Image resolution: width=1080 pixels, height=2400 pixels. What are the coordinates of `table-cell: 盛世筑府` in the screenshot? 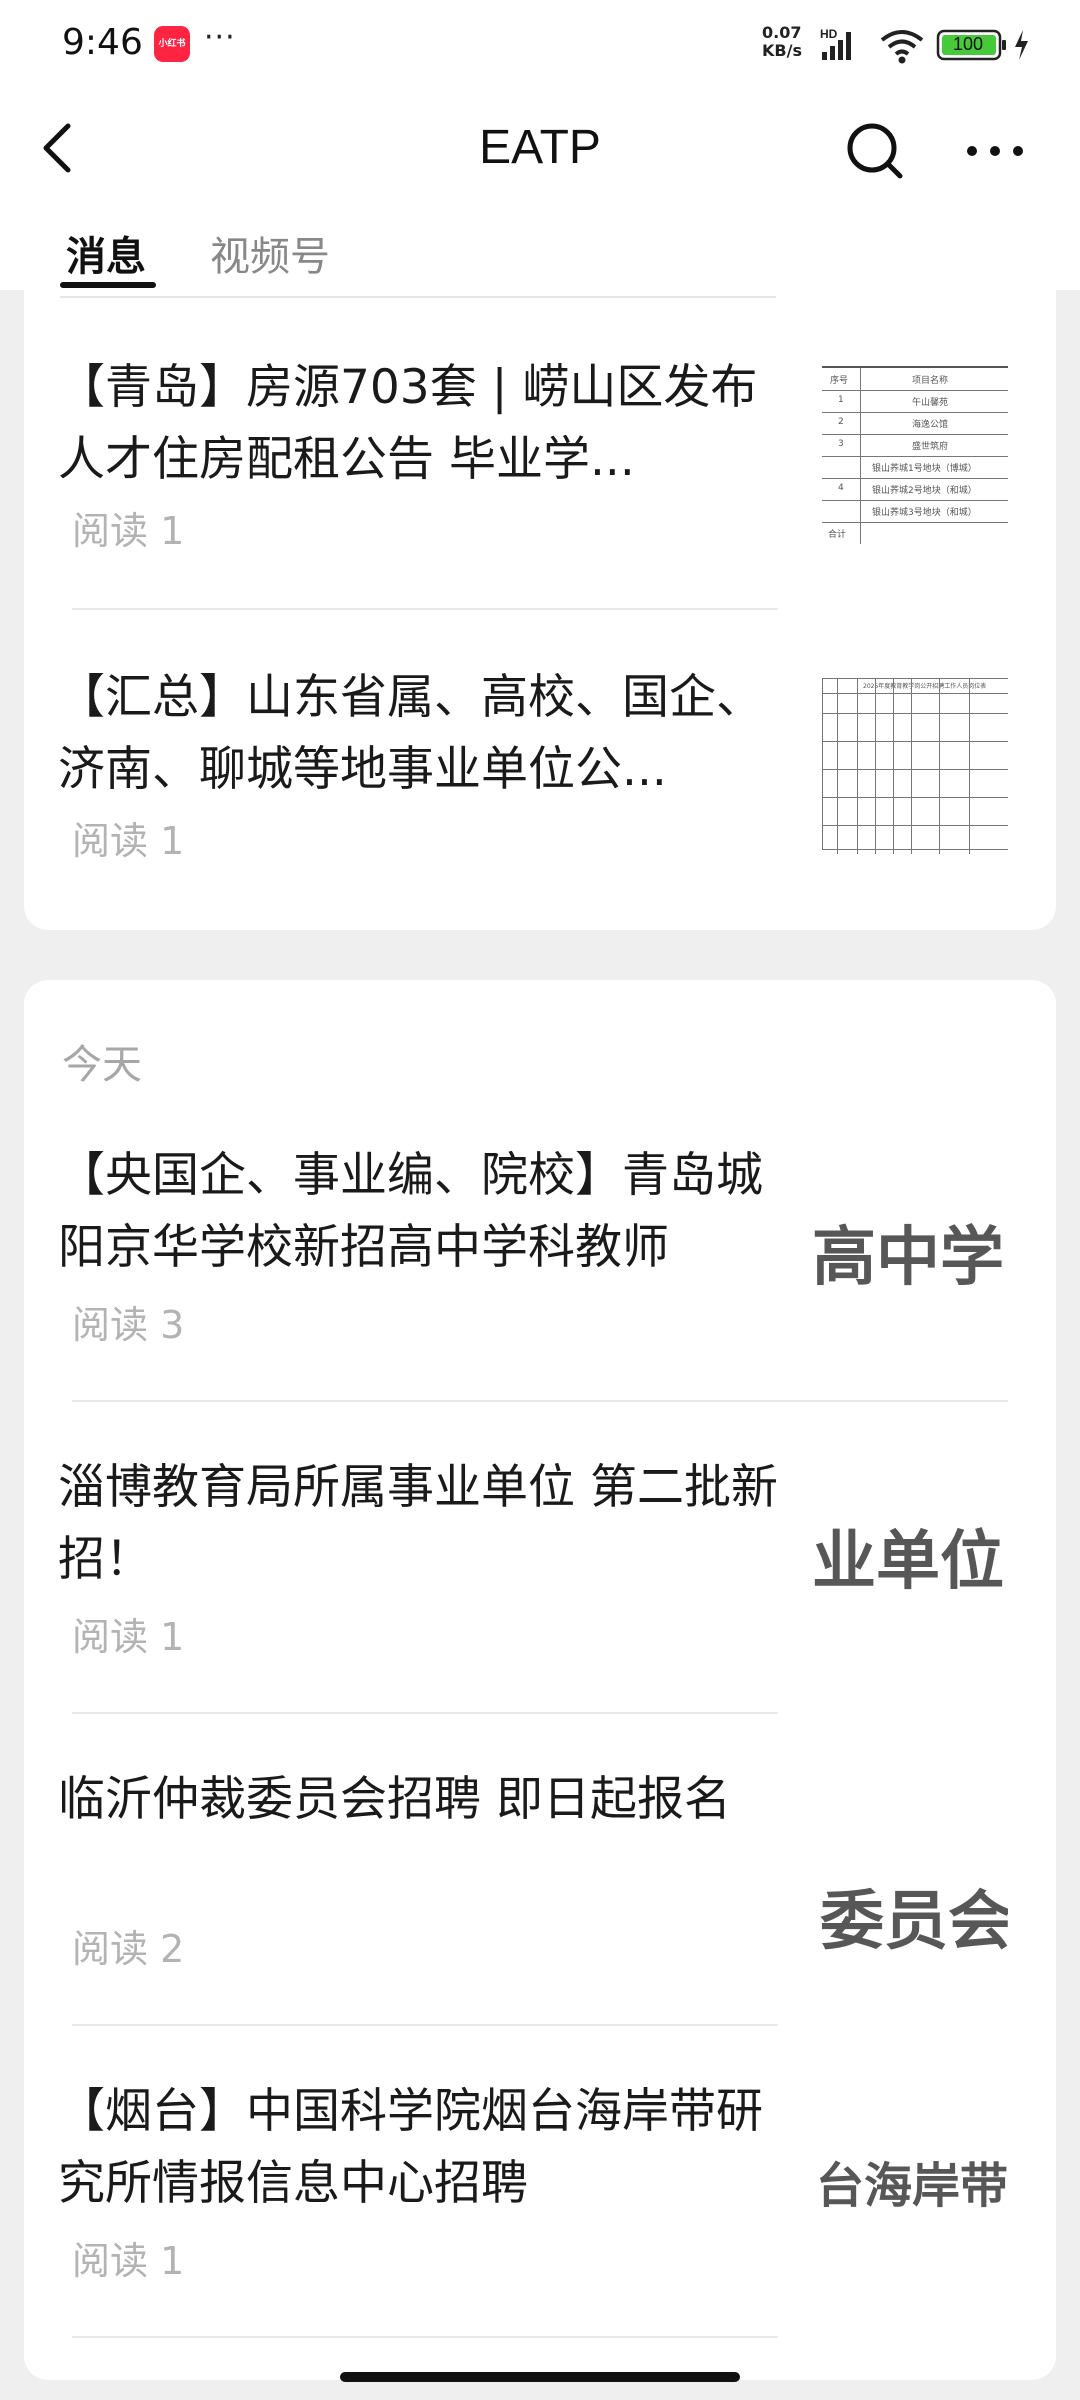 It's located at (930, 447).